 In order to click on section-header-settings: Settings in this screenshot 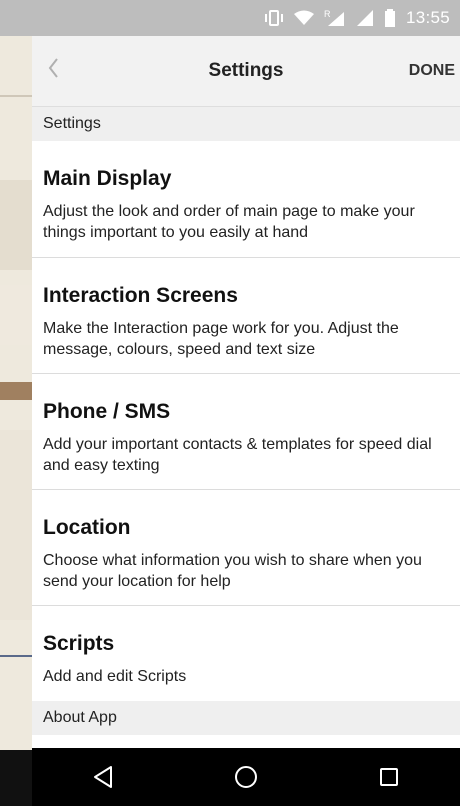, I will do `click(246, 124)`.